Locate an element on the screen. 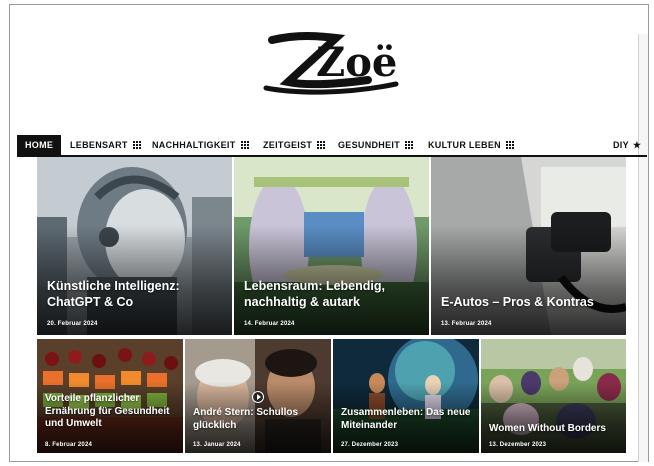 The height and width of the screenshot is (466, 654). article-date: 27. Dezember 2023 is located at coordinates (370, 445).